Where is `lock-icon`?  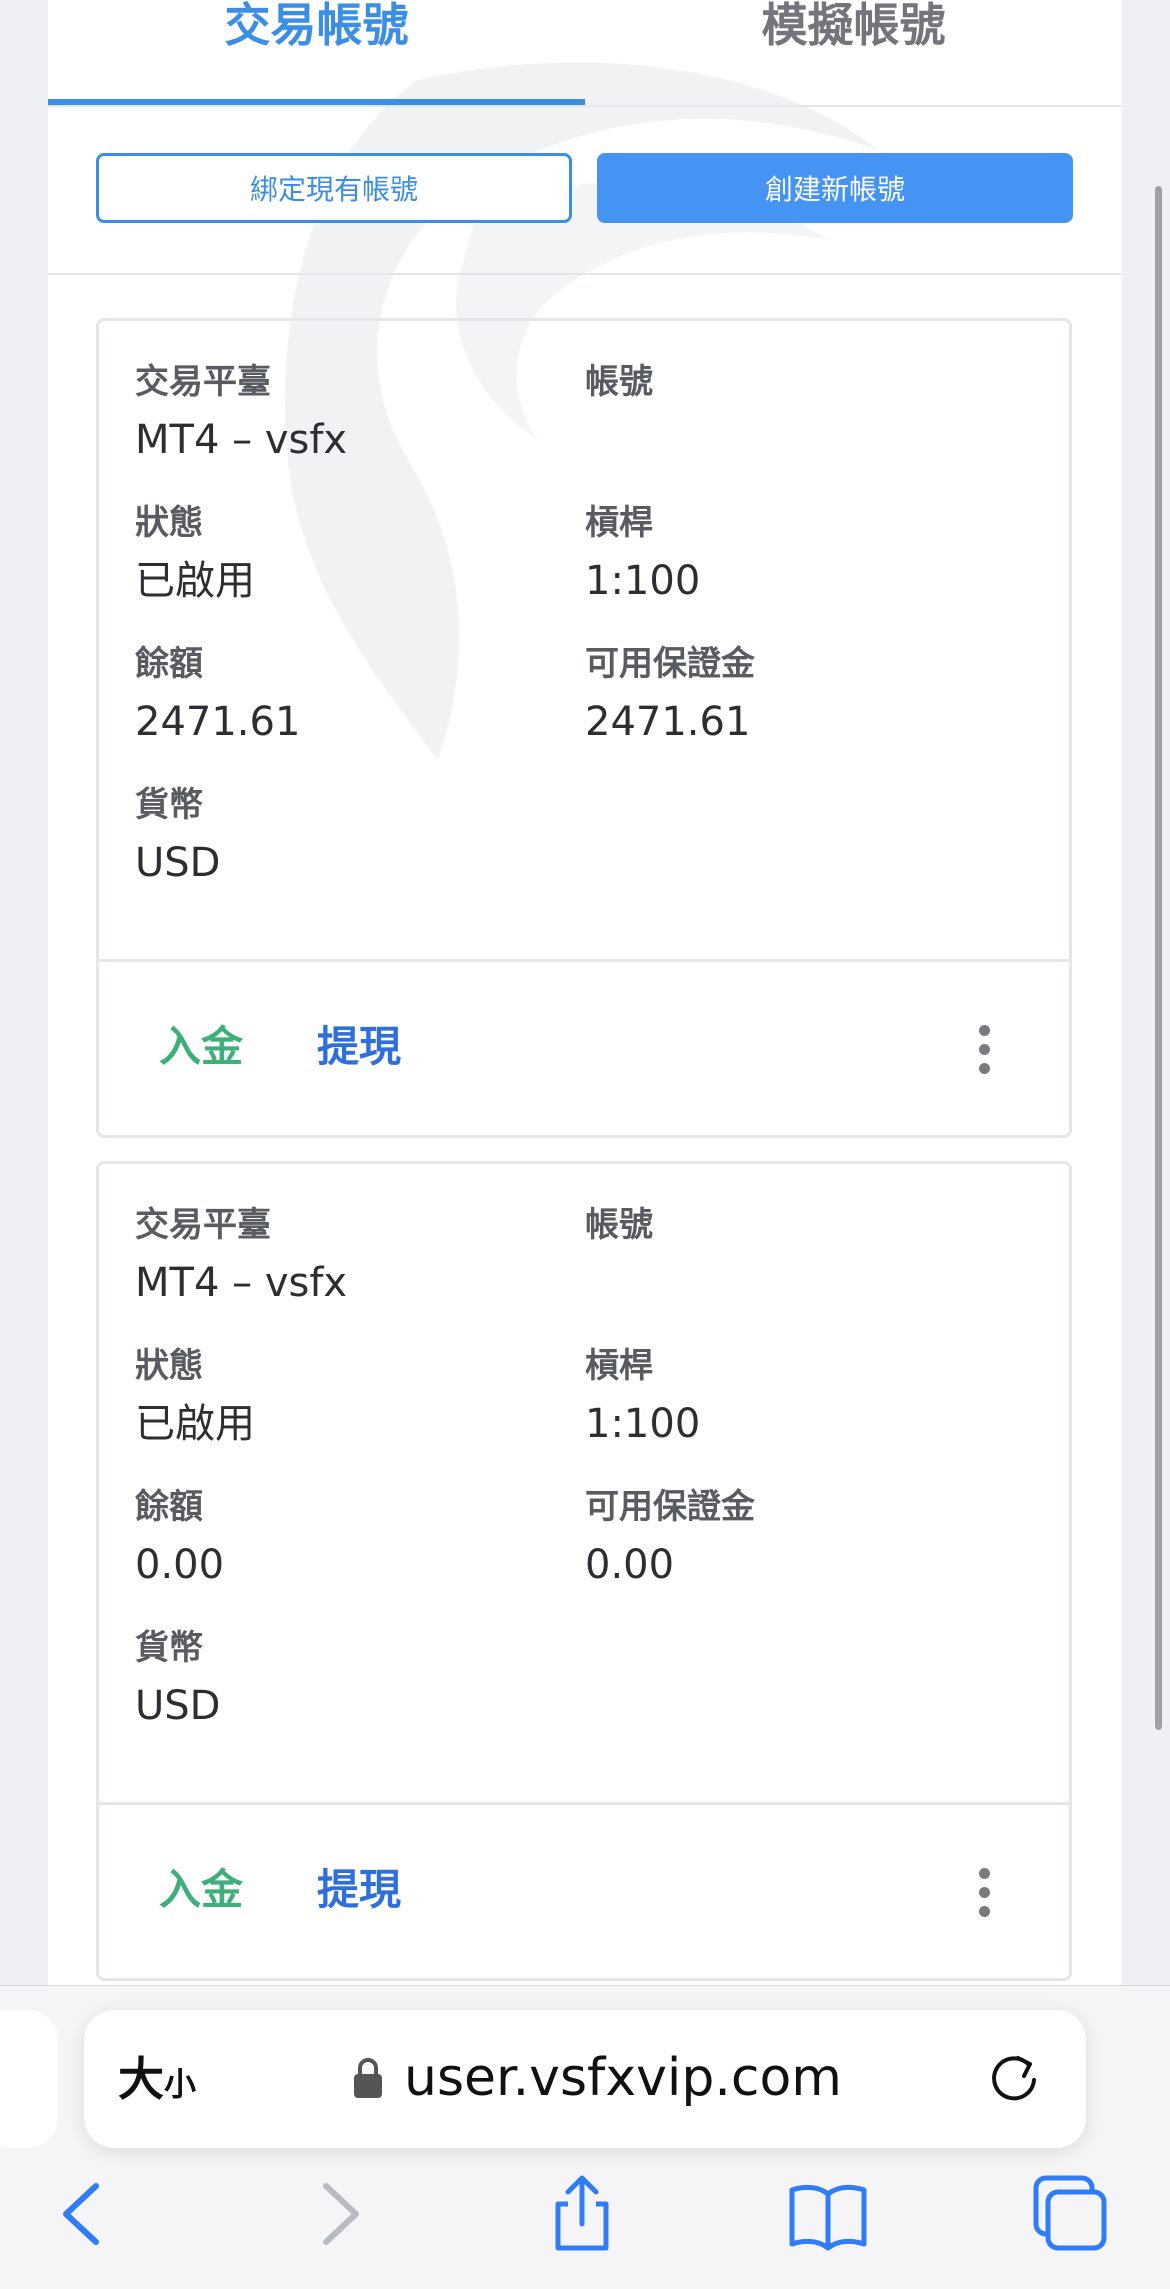
lock-icon is located at coordinates (368, 2078).